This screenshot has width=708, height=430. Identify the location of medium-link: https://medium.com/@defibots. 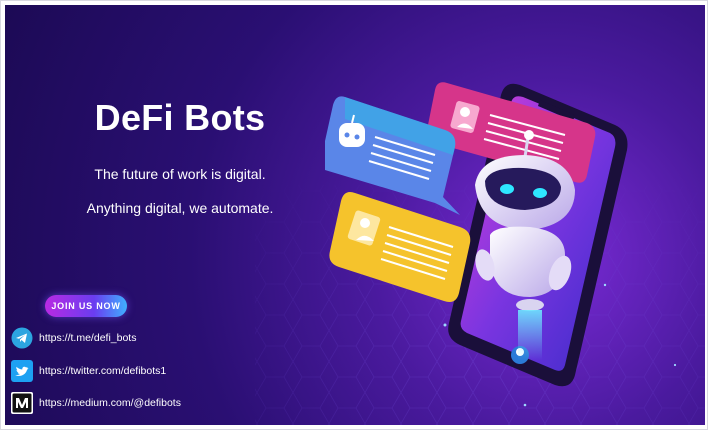
(110, 403).